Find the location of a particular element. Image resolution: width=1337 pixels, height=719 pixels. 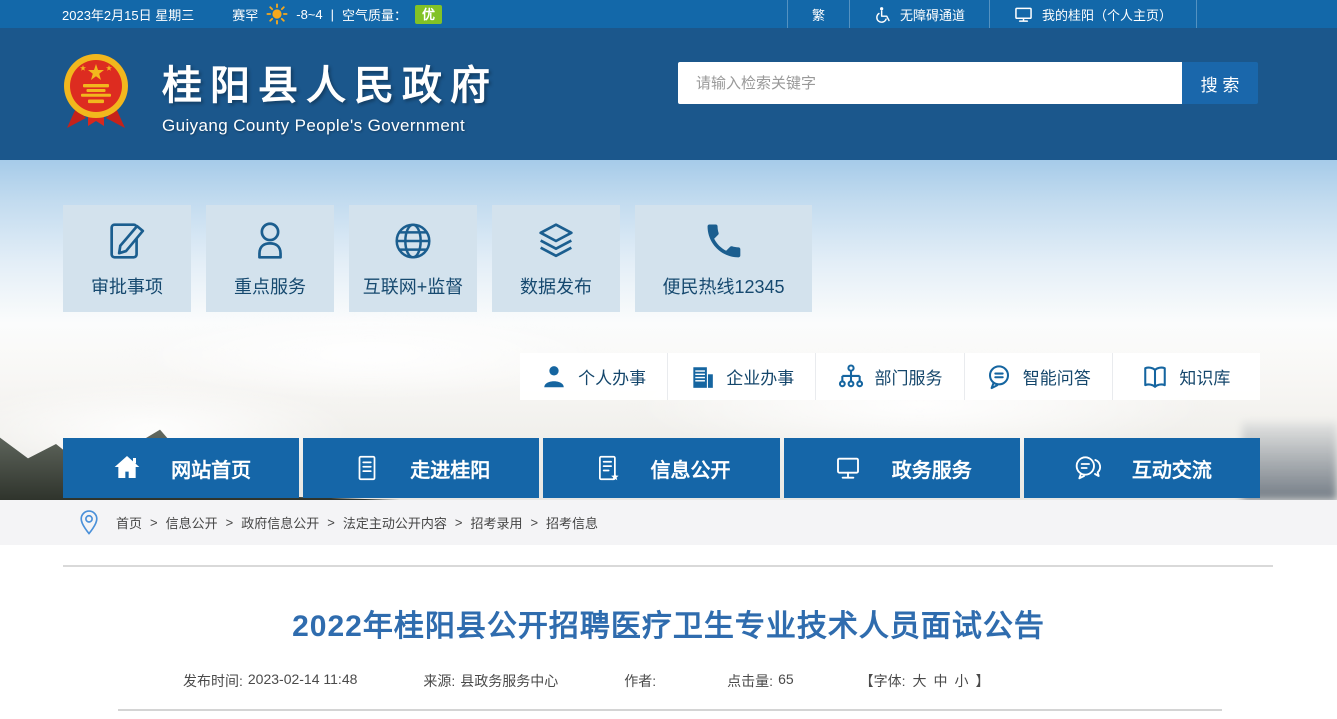

hit-count: 点击量: 65 is located at coordinates (760, 681).